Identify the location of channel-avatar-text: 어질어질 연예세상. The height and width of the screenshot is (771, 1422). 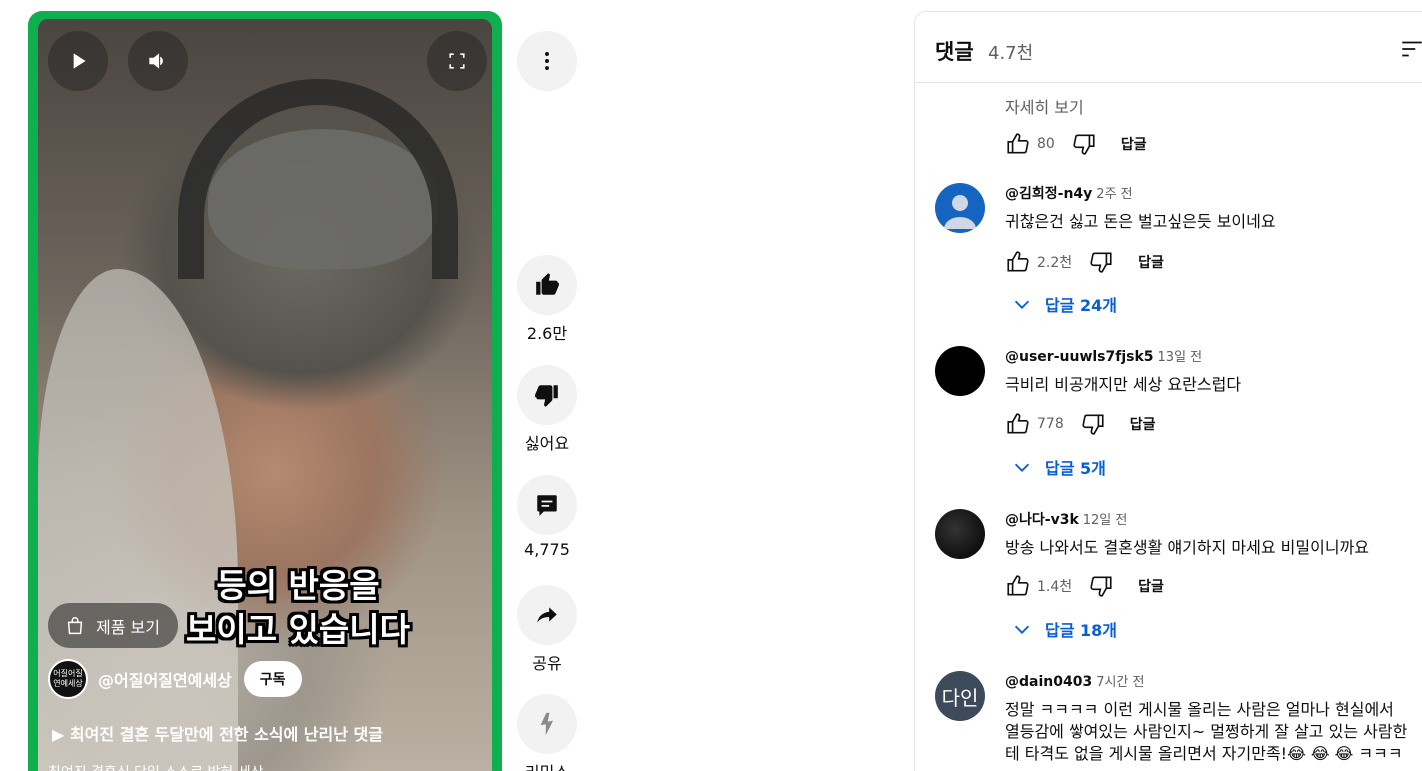
(68, 678).